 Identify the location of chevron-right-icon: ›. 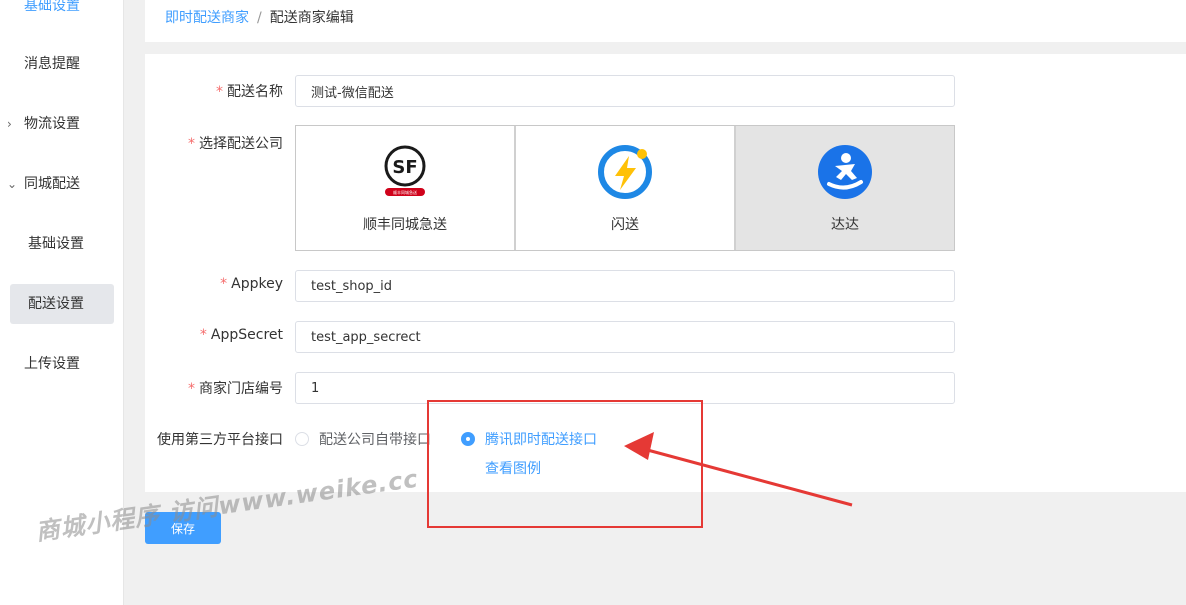
(9, 124).